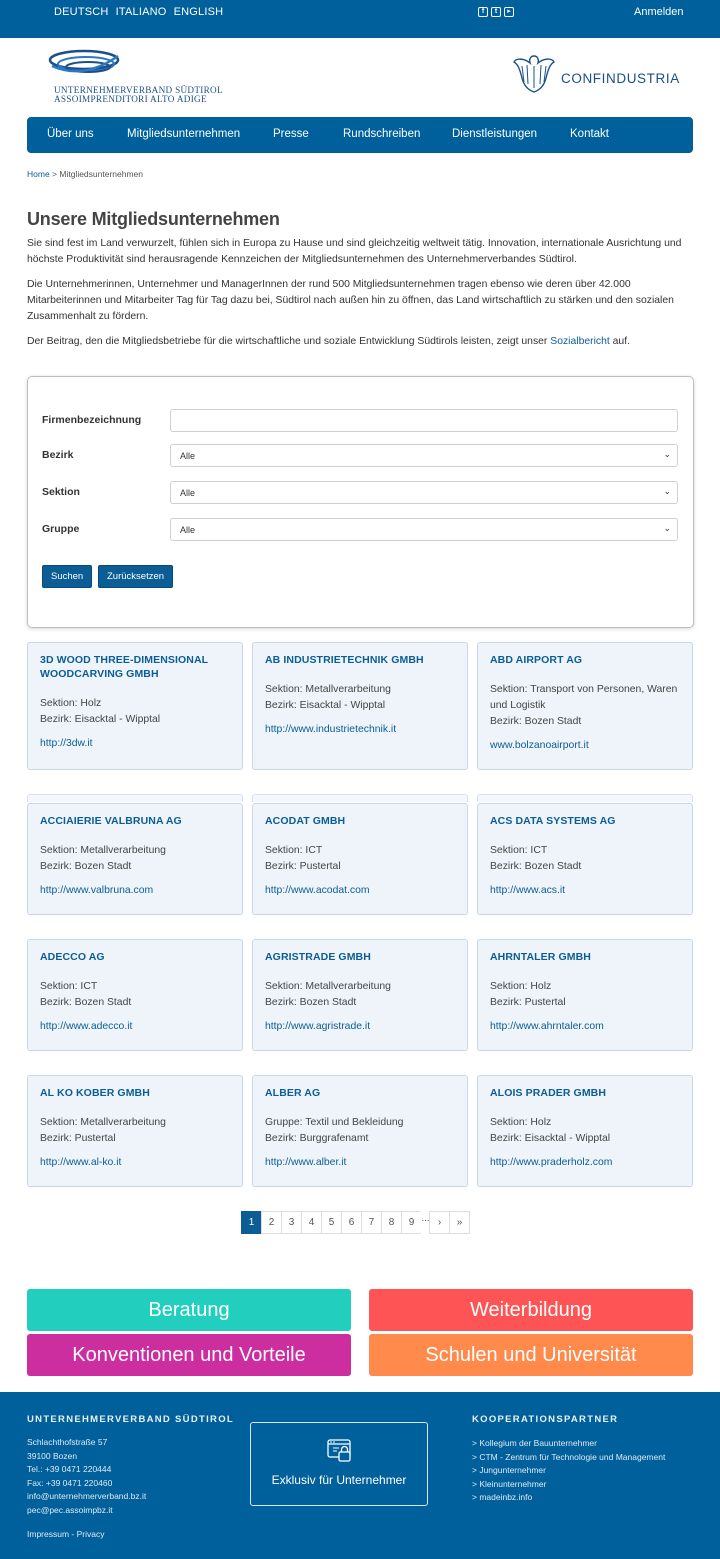 The image size is (720, 1559). Describe the element at coordinates (135, 890) in the screenshot. I see `company-website-link: http://www.valbruna.com` at that location.